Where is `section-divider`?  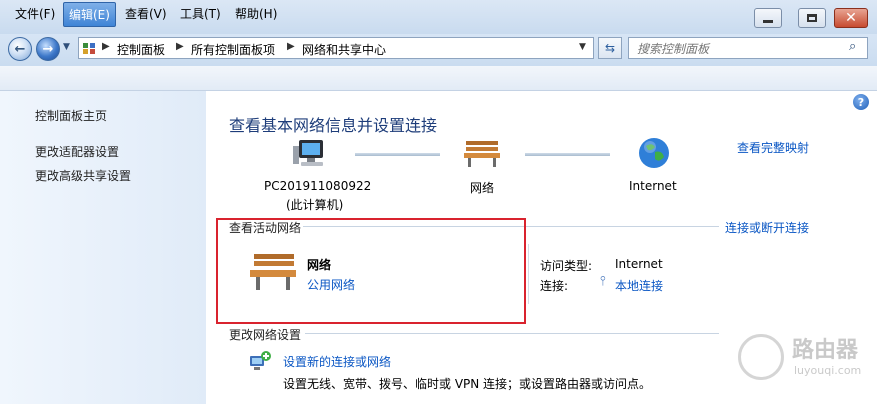
section-divider is located at coordinates (512, 333).